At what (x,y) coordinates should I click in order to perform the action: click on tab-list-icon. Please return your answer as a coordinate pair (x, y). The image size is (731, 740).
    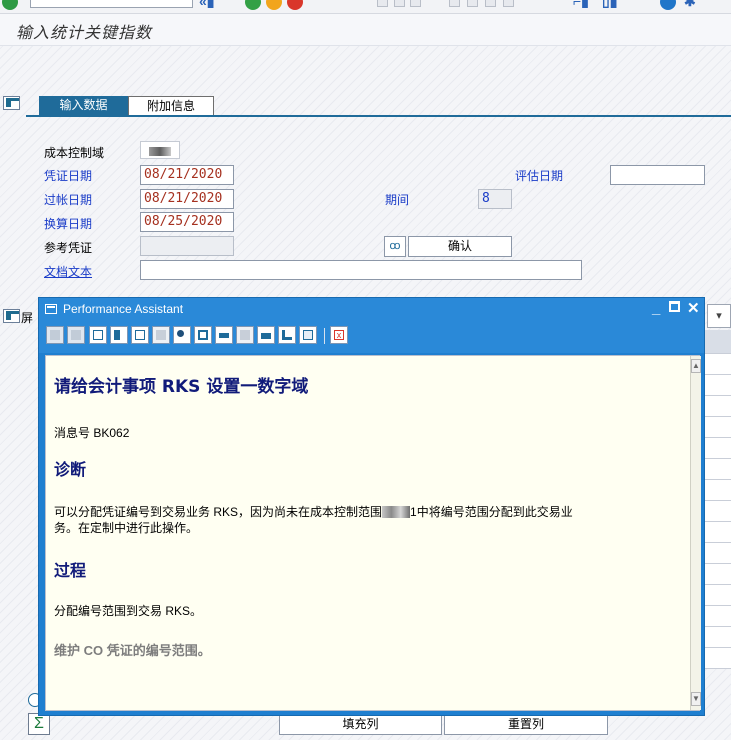
    Looking at the image, I should click on (11, 103).